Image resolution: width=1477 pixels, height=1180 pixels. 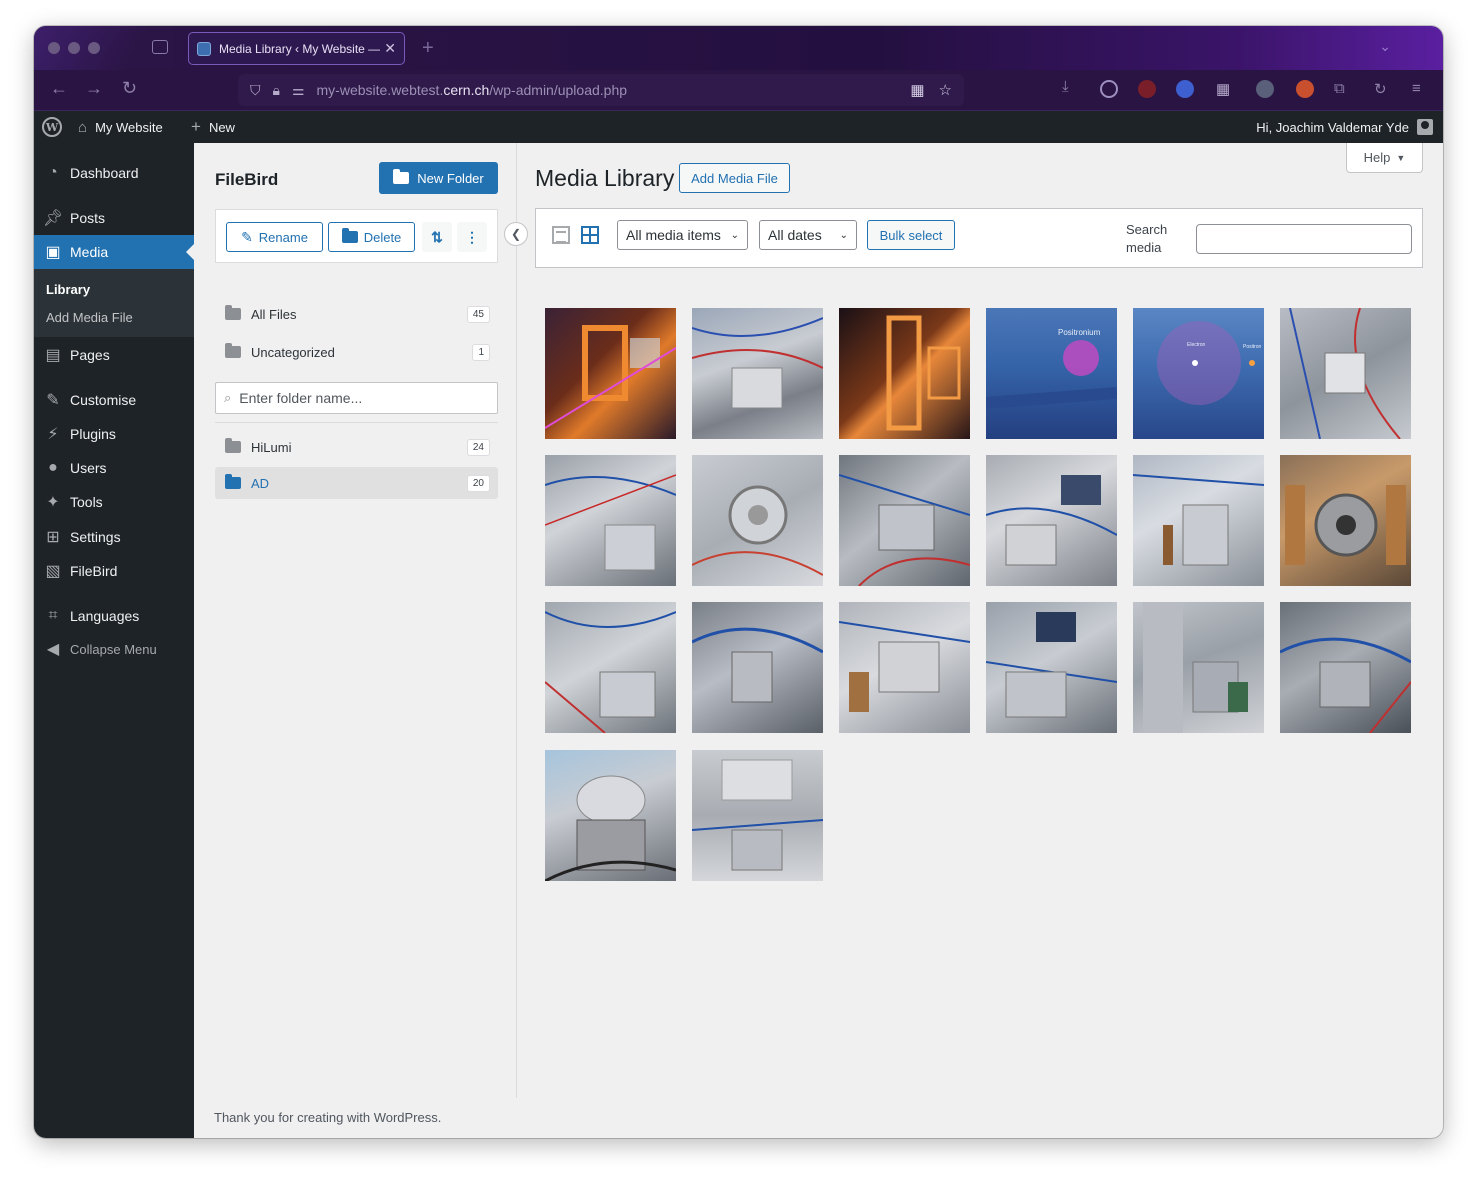 I want to click on new-folder-button: New Folder, so click(x=438, y=178).